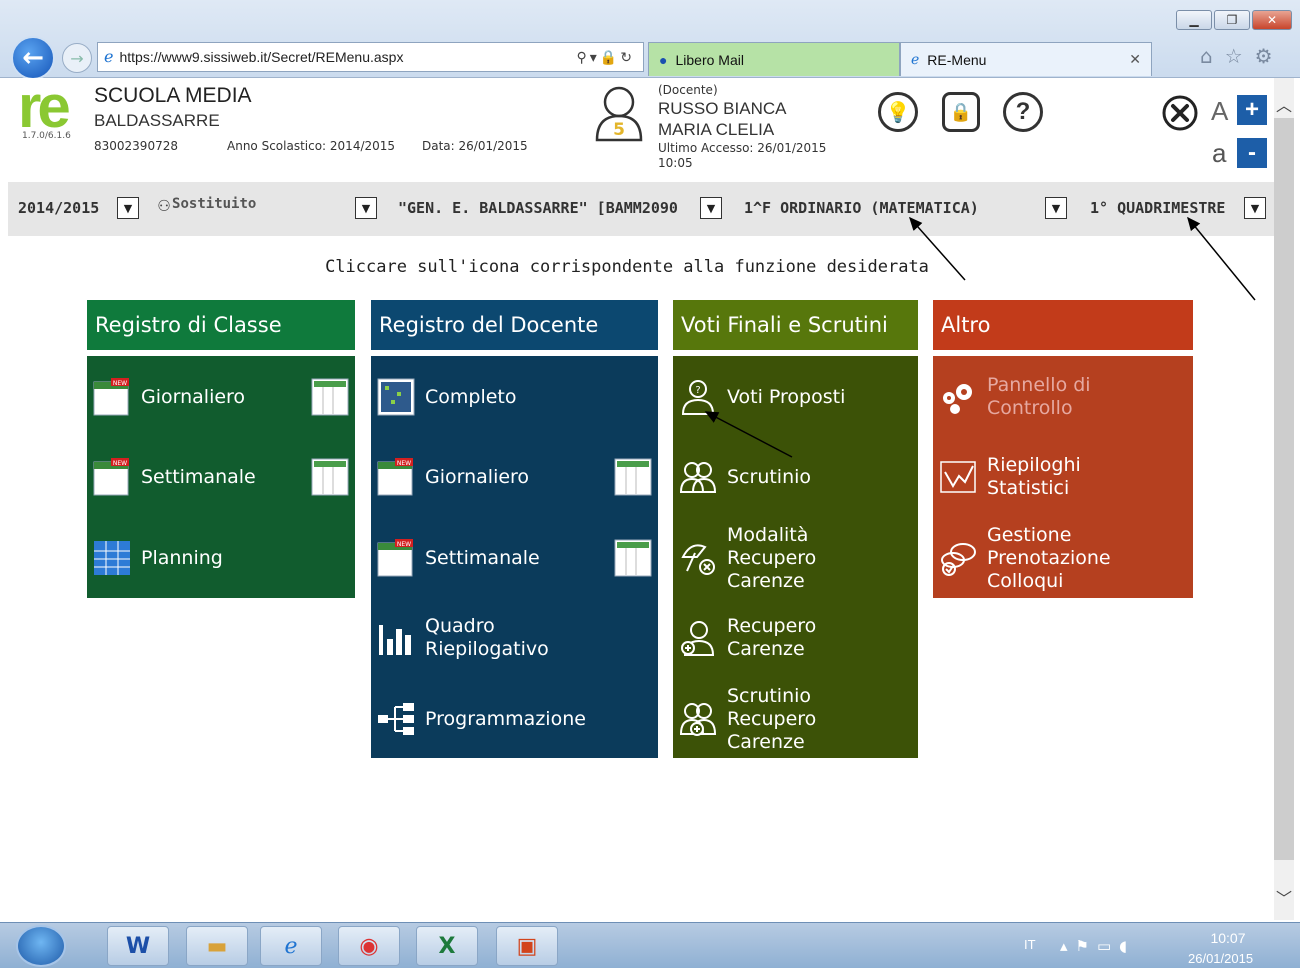  Describe the element at coordinates (619, 114) in the screenshot. I see `user-profile-icon: 5` at that location.